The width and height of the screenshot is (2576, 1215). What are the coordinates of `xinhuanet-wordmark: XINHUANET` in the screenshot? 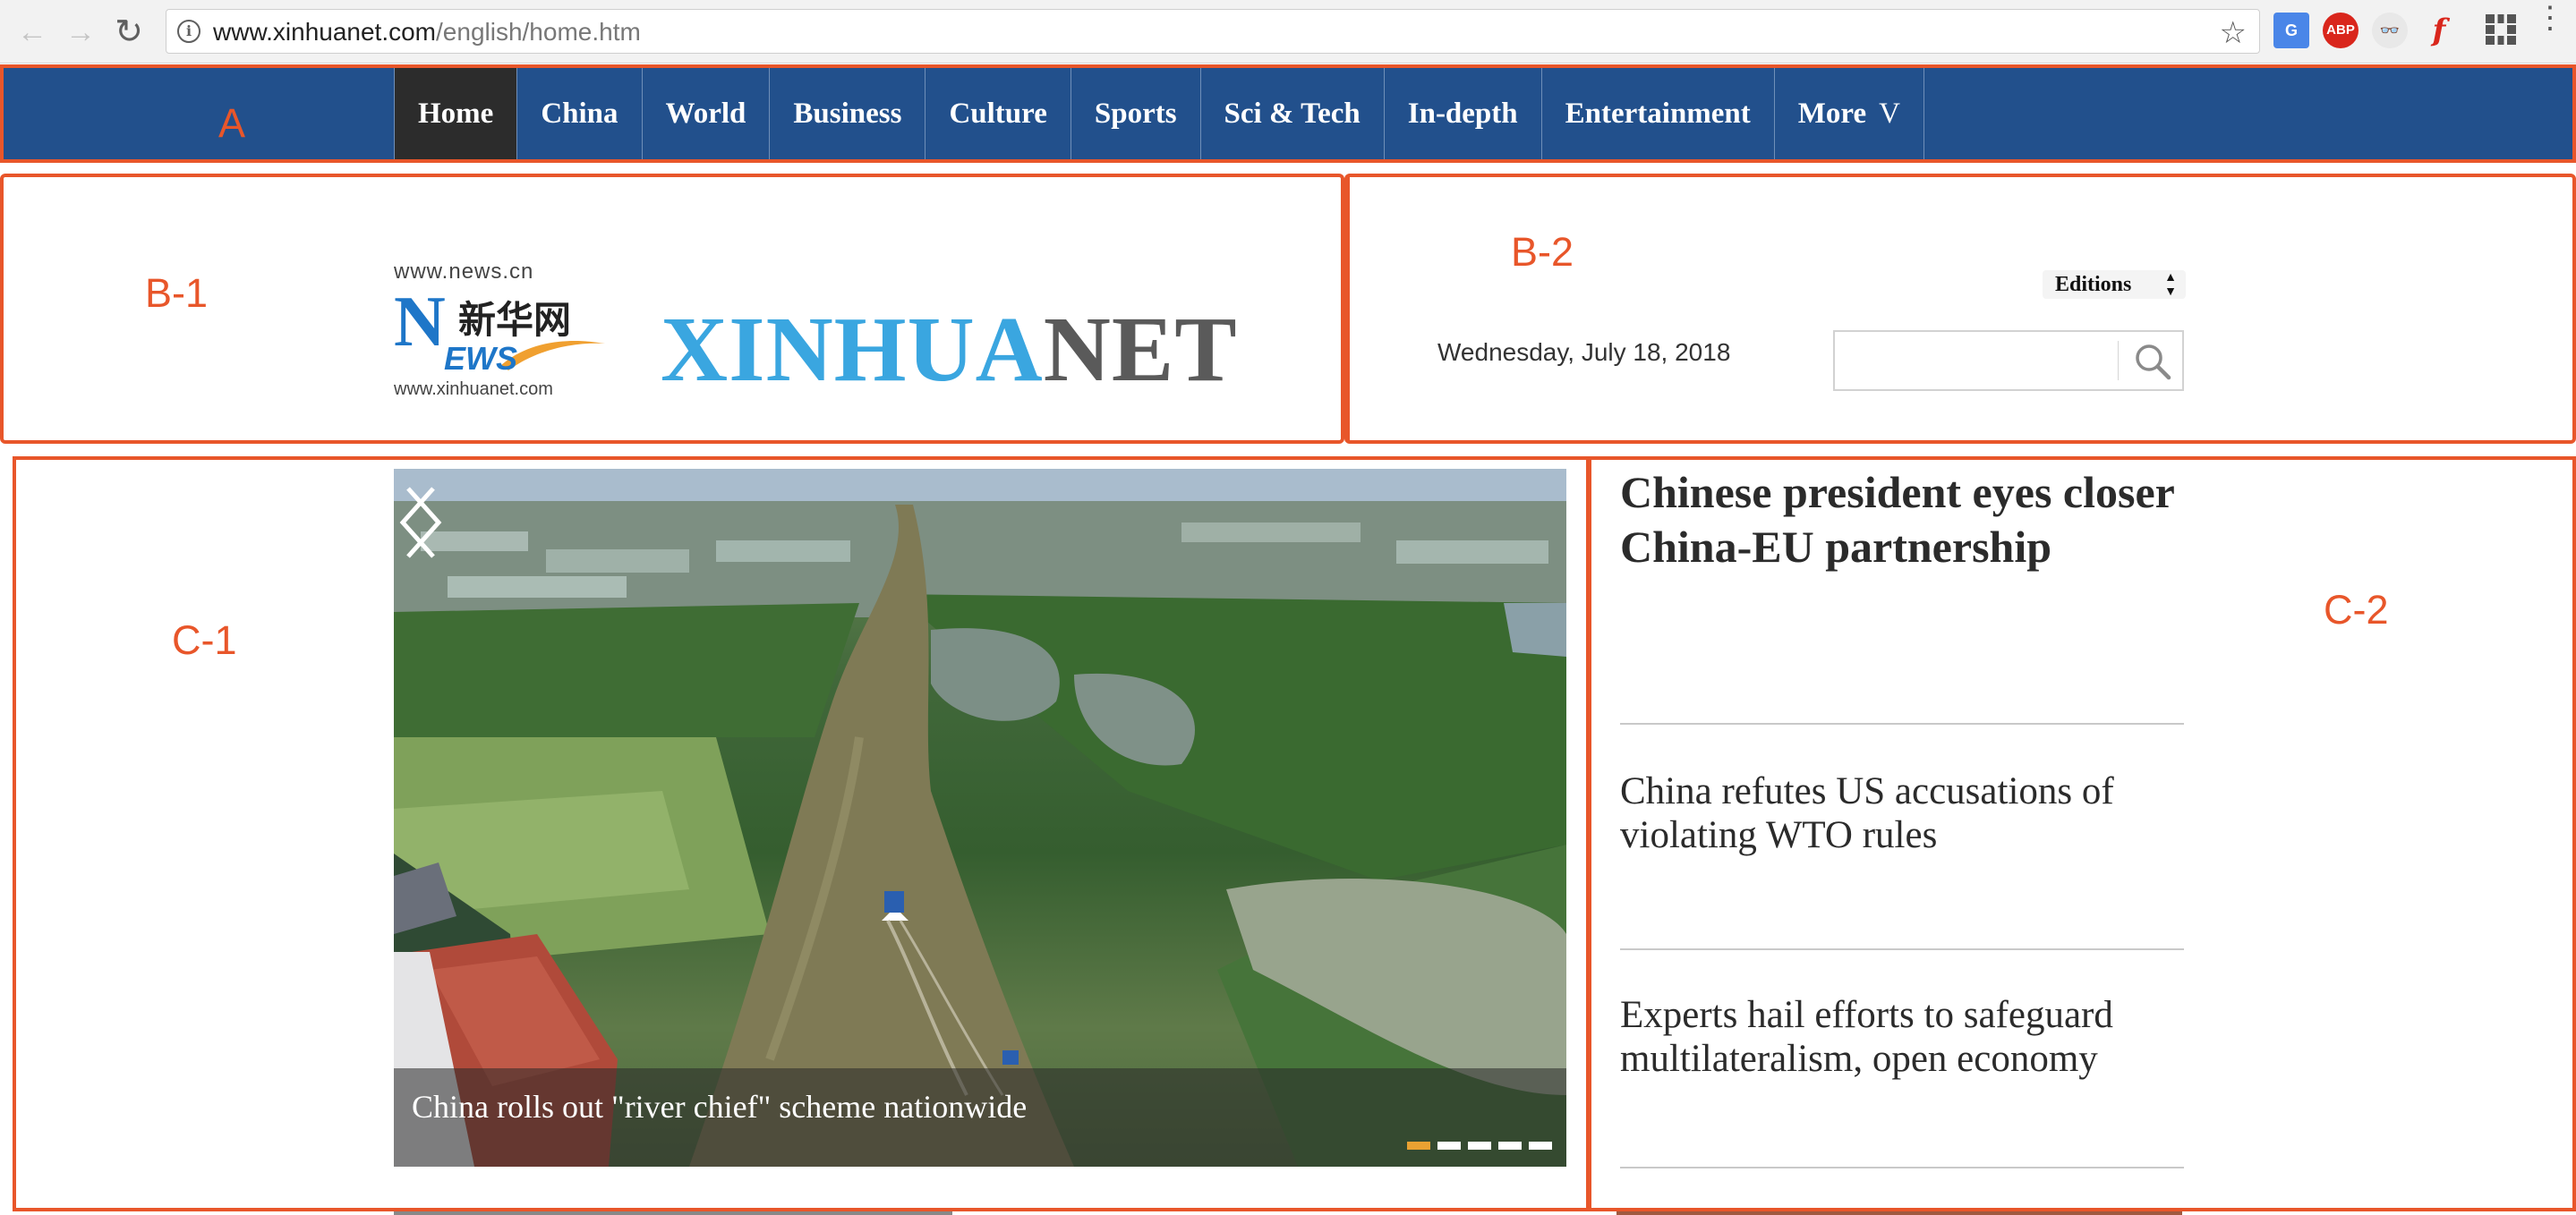 It's located at (949, 350).